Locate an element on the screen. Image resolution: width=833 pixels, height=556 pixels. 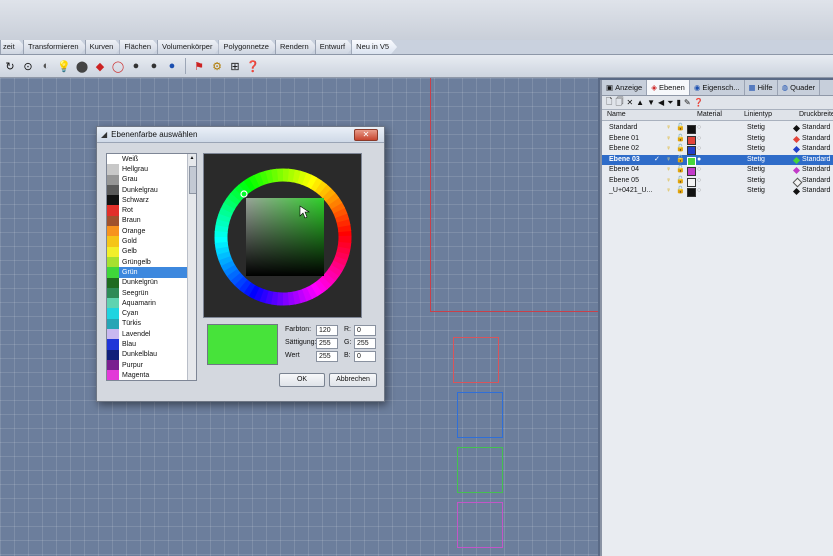
sphere-icon: ◐ is located at coordinates (46, 66).